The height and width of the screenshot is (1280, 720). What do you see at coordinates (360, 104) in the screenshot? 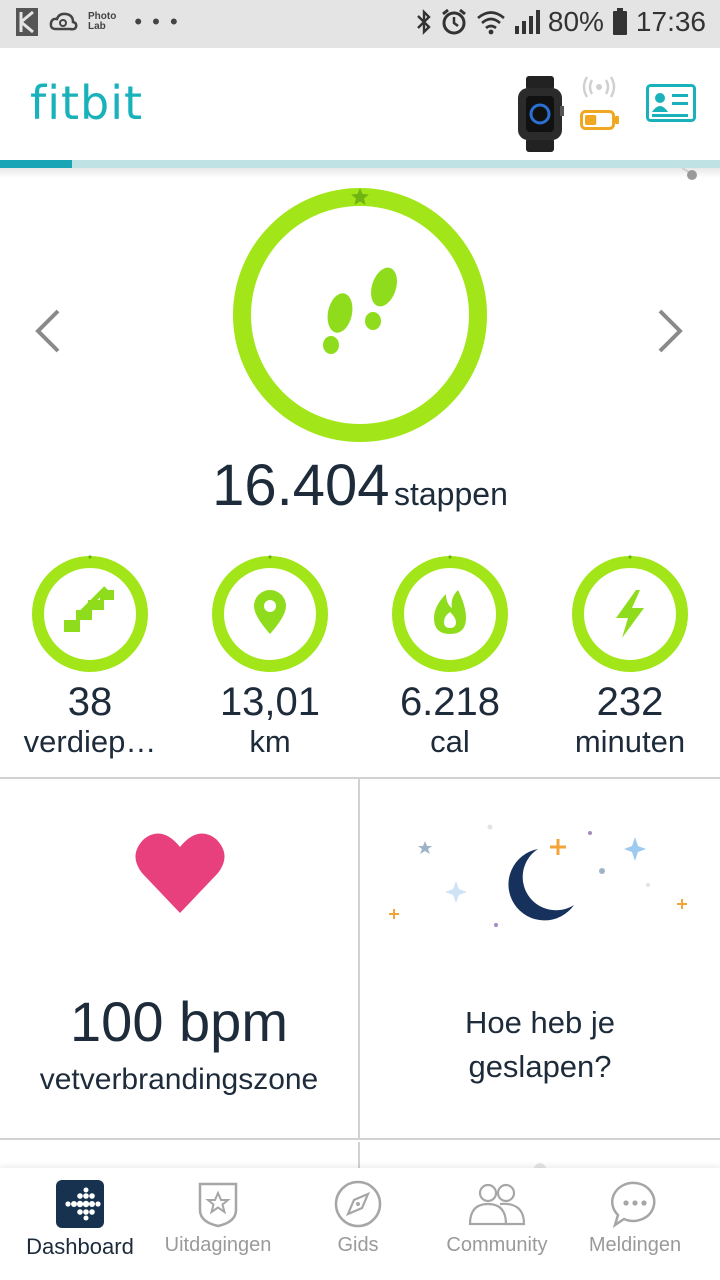
I see `app-header: fitbit` at bounding box center [360, 104].